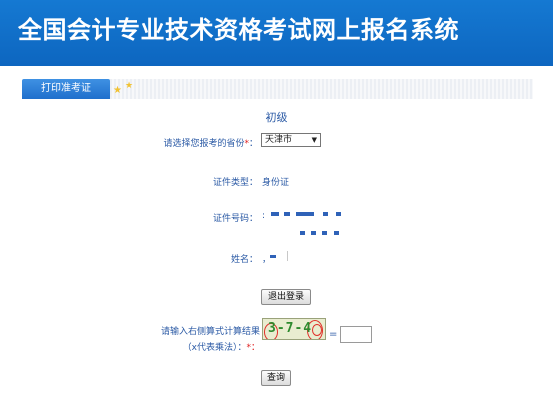  Describe the element at coordinates (286, 297) in the screenshot. I see `logout-button: 退出登录` at that location.